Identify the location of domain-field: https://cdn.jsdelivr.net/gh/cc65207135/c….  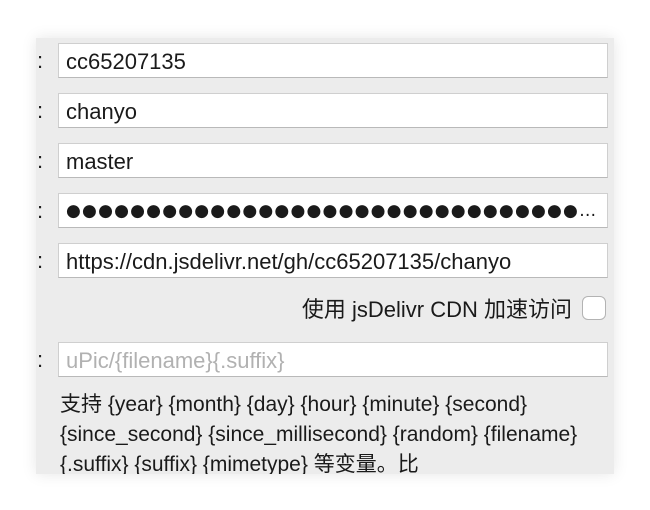
(333, 260).